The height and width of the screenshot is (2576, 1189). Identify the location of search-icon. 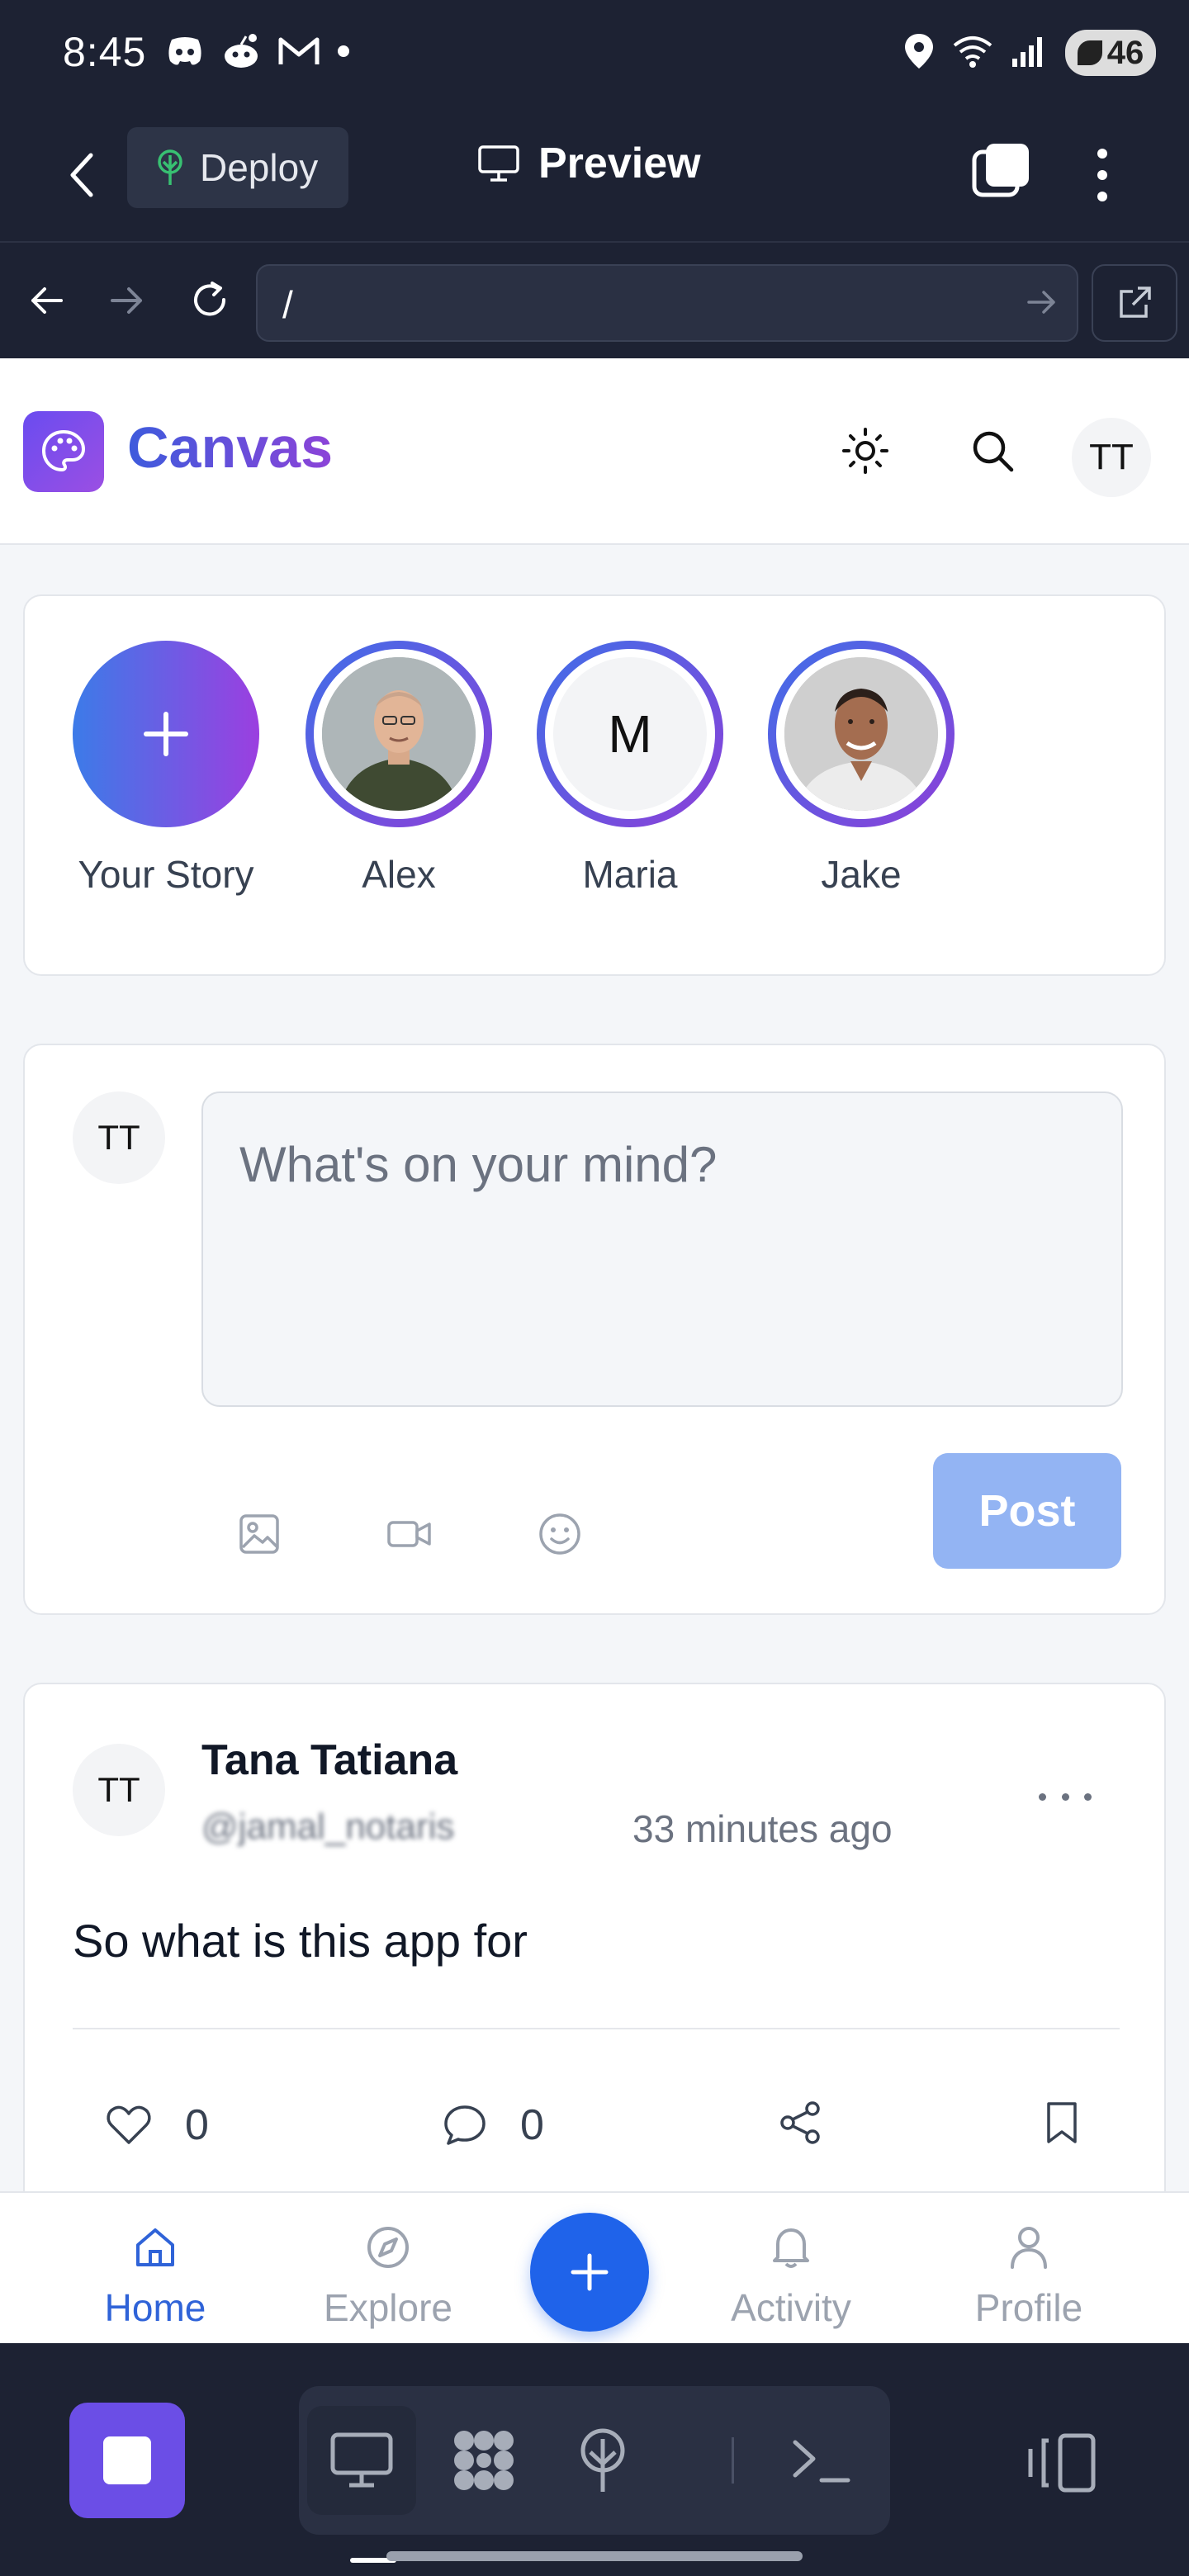
(993, 451).